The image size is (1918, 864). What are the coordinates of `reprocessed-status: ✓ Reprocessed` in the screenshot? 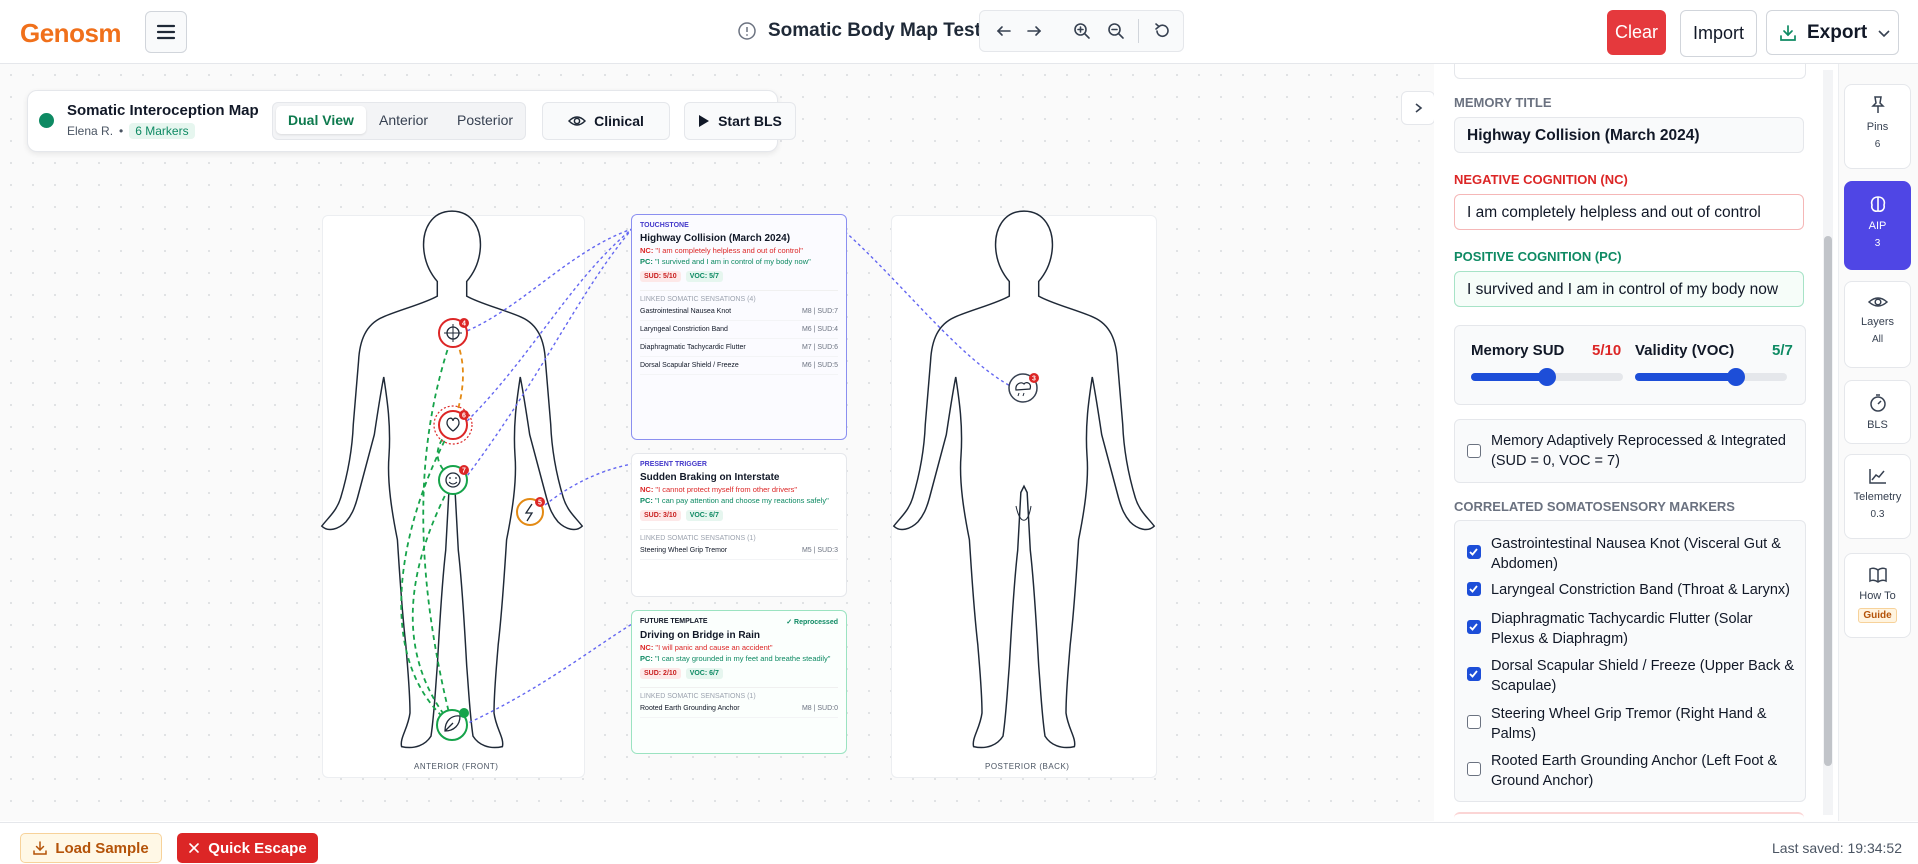 It's located at (812, 622).